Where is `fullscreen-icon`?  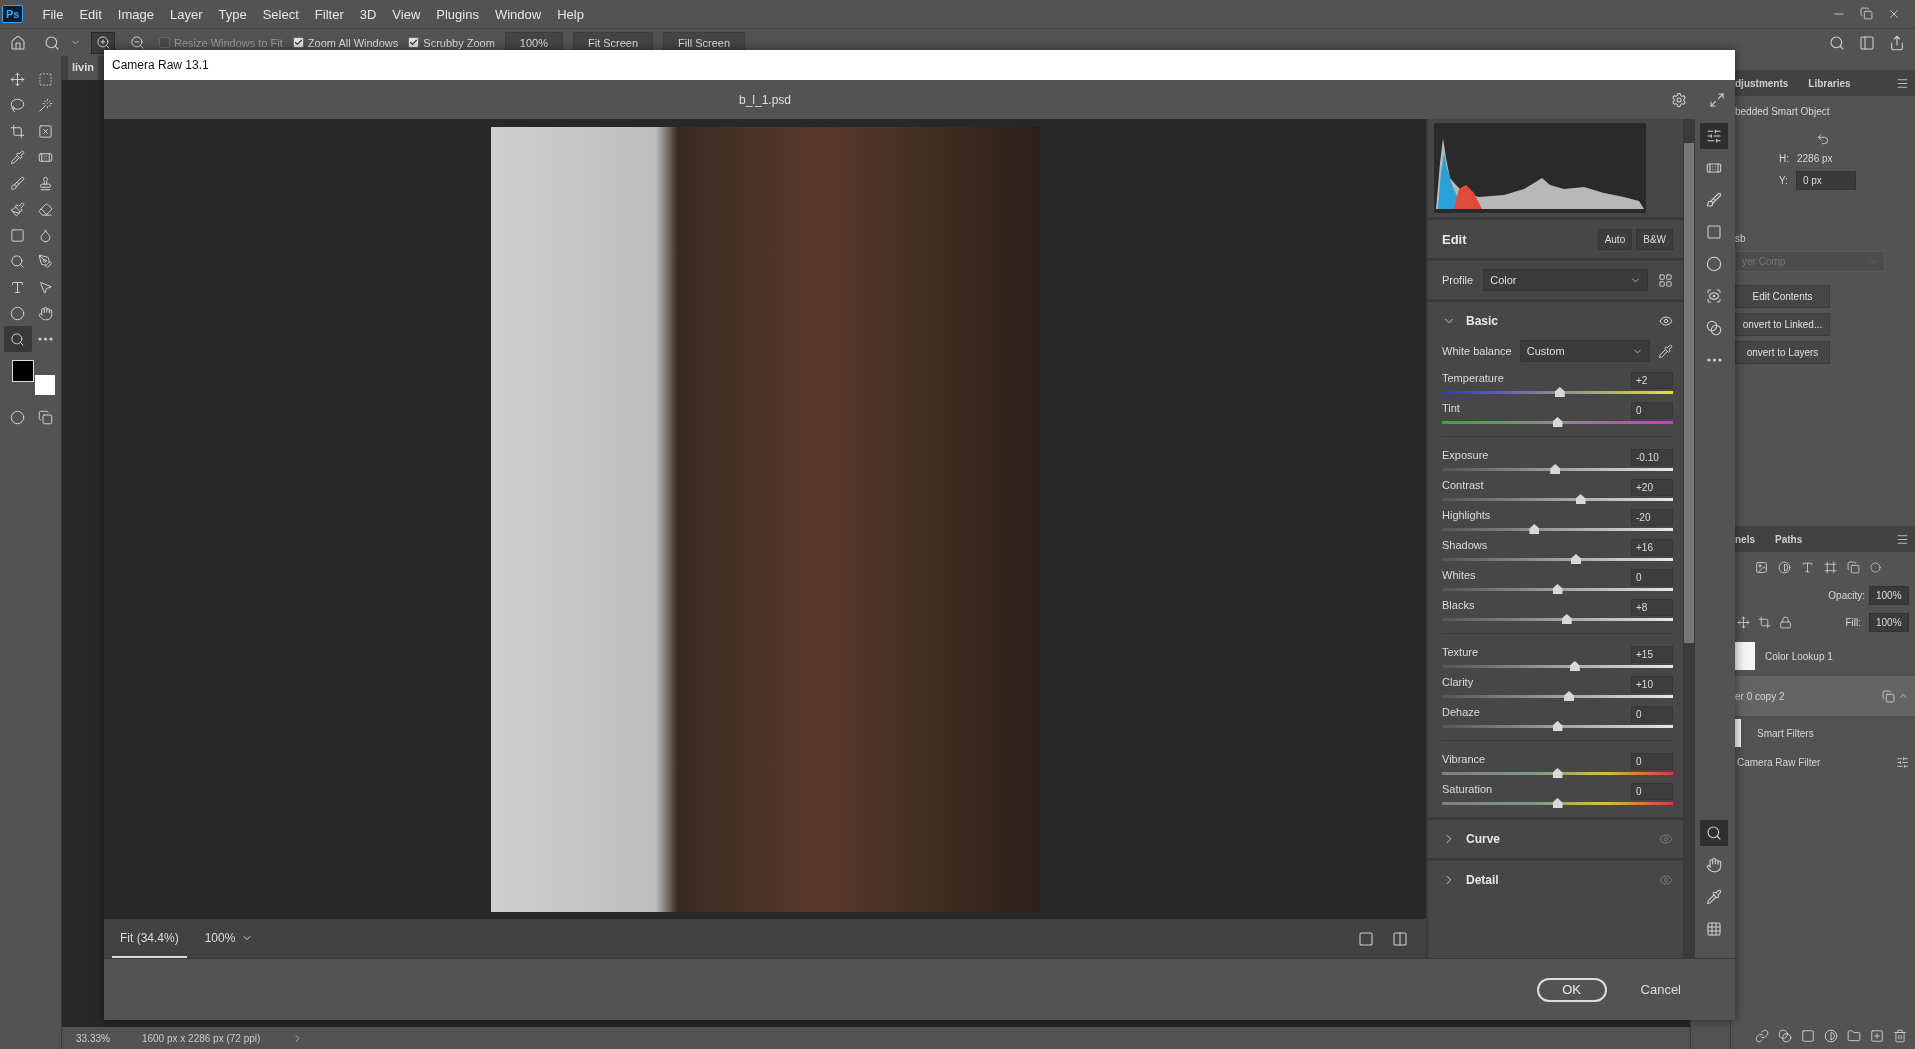 fullscreen-icon is located at coordinates (1717, 99).